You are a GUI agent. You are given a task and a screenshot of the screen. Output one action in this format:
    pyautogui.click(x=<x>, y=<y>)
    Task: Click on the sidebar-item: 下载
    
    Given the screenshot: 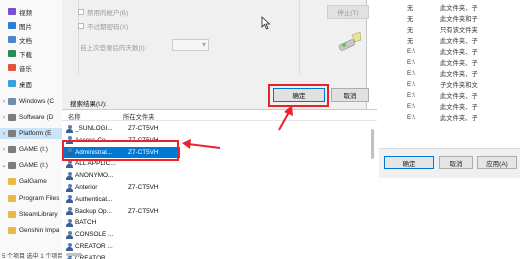 What is the action you would take?
    pyautogui.click(x=31, y=53)
    